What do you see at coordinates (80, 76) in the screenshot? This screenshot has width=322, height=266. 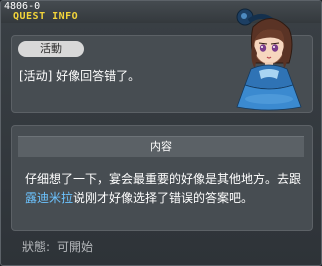 I see `quest-name: [活动] 好像回答错了。` at bounding box center [80, 76].